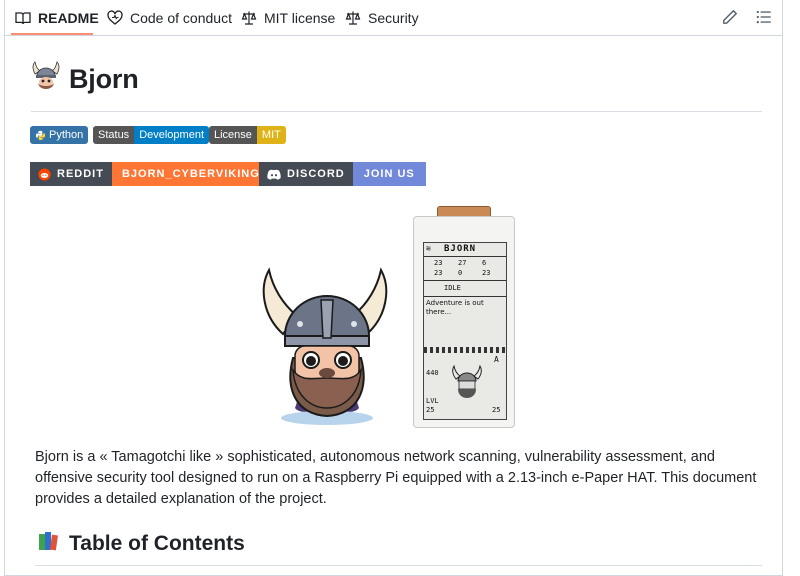 The height and width of the screenshot is (576, 800). I want to click on reddit-badge: REDDIT BJORN_CYBERVIKING, so click(150, 174).